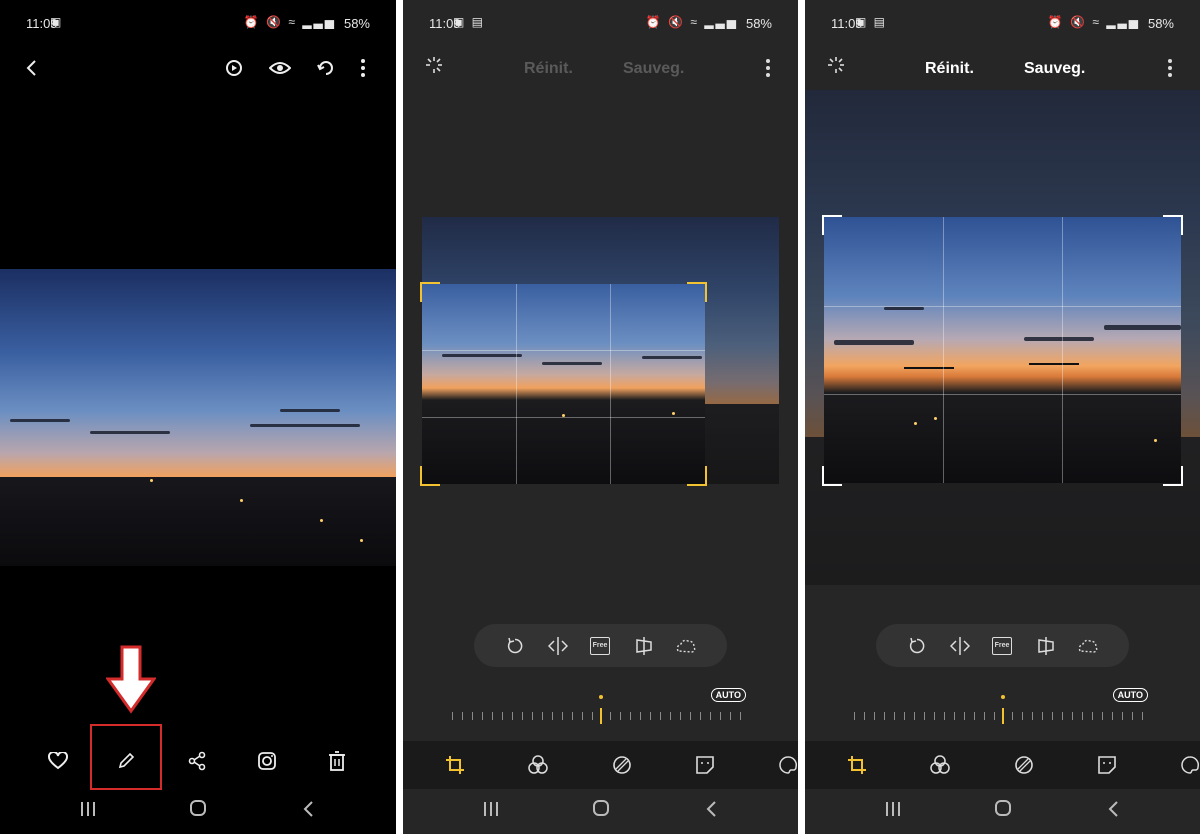 Image resolution: width=1200 pixels, height=834 pixels. What do you see at coordinates (197, 761) in the screenshot?
I see `share-icon` at bounding box center [197, 761].